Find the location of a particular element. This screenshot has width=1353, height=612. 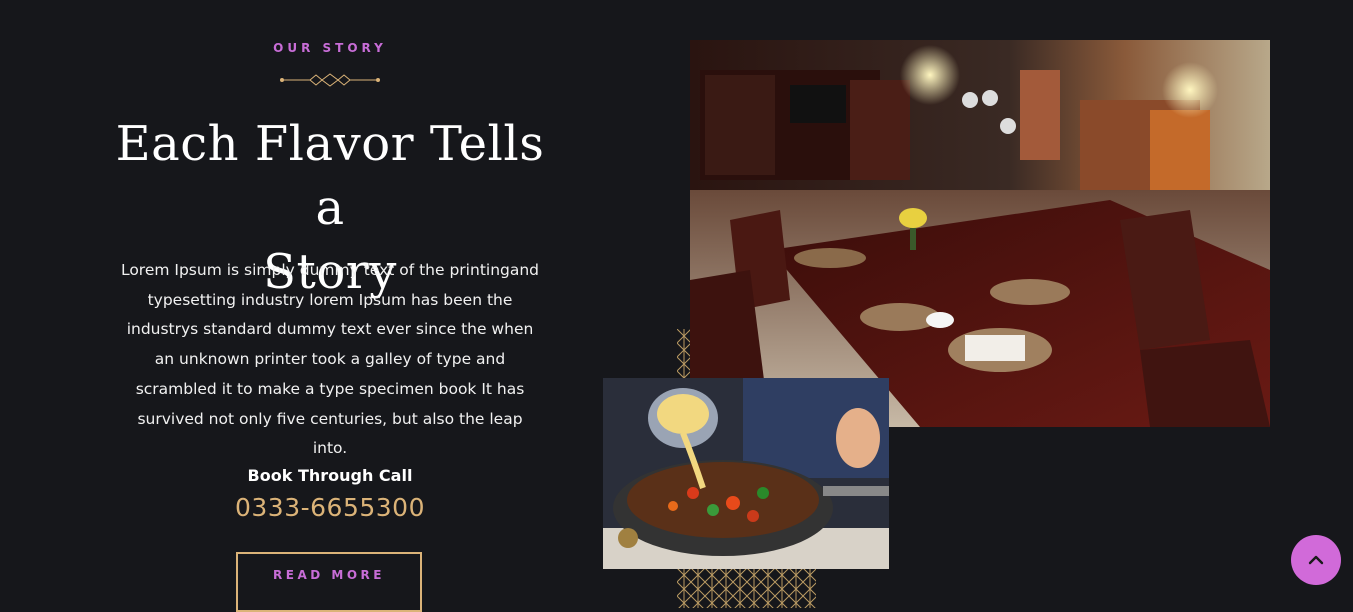

book-through-call-label: Book Through Call is located at coordinates (330, 475).